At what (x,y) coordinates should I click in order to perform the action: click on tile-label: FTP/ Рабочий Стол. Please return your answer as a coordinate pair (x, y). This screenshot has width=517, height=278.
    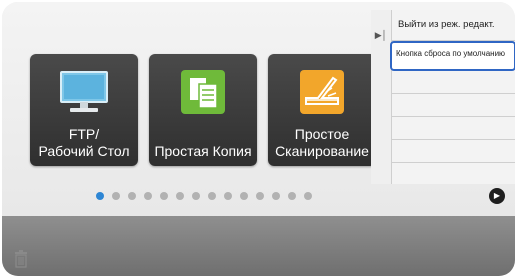
    Looking at the image, I should click on (84, 142).